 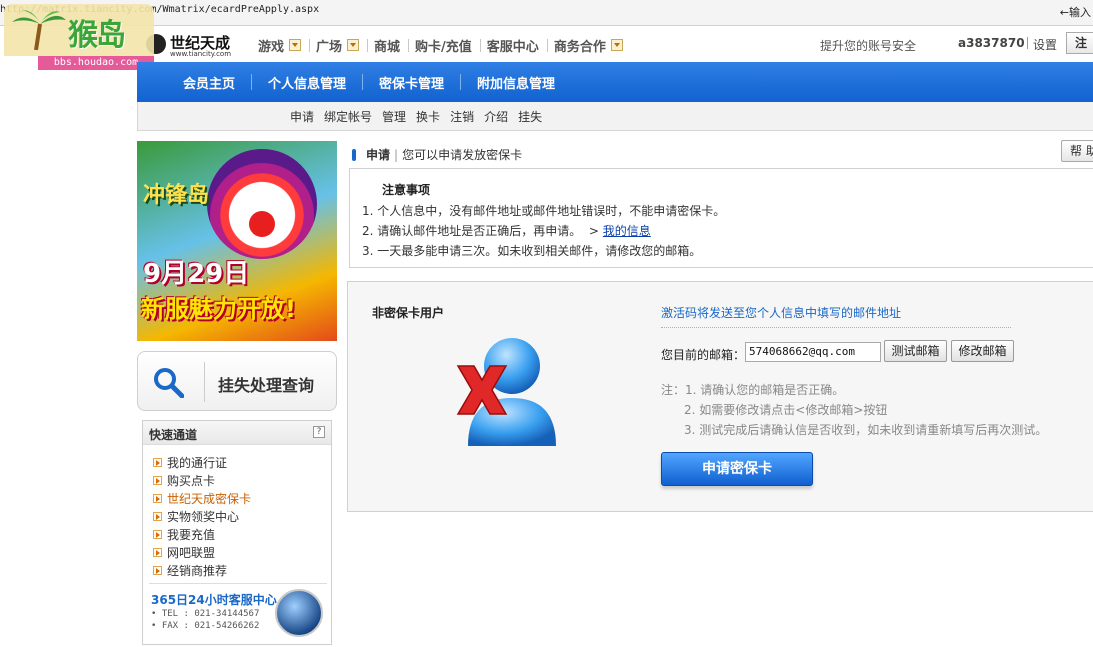 What do you see at coordinates (462, 155) in the screenshot?
I see `page-description: 您可以申请发放密保卡` at bounding box center [462, 155].